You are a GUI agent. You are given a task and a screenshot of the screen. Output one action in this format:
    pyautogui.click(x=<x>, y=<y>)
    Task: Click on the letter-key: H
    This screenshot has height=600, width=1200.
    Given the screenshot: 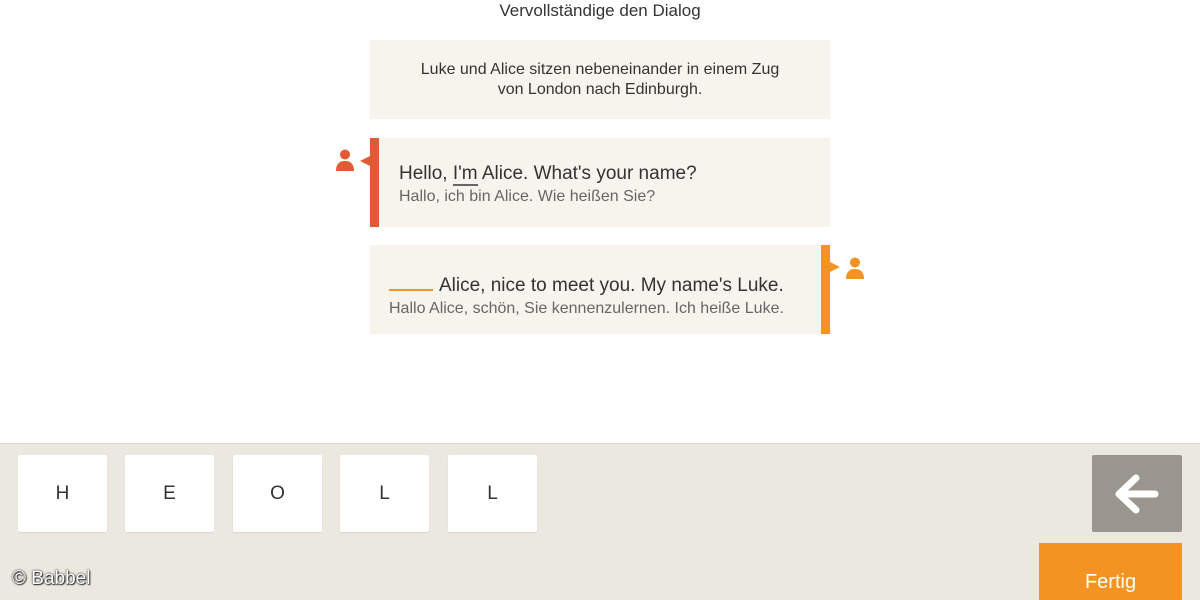 What is the action you would take?
    pyautogui.click(x=62, y=493)
    